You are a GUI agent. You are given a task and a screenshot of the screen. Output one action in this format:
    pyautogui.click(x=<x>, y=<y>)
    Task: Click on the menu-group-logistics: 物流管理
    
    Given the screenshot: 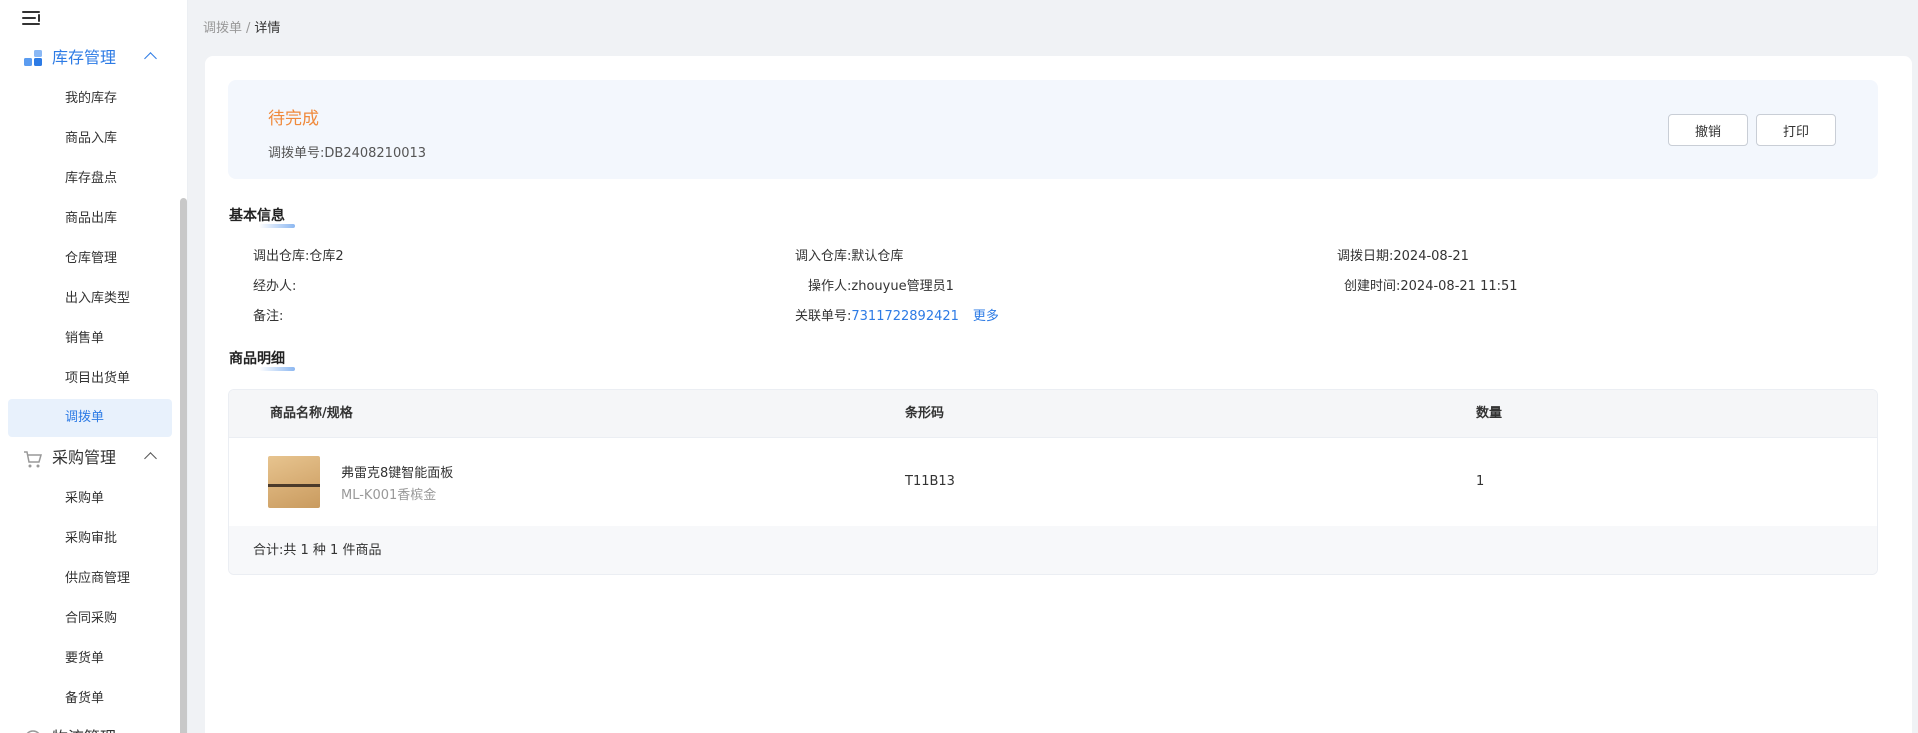 What is the action you would take?
    pyautogui.click(x=89, y=726)
    